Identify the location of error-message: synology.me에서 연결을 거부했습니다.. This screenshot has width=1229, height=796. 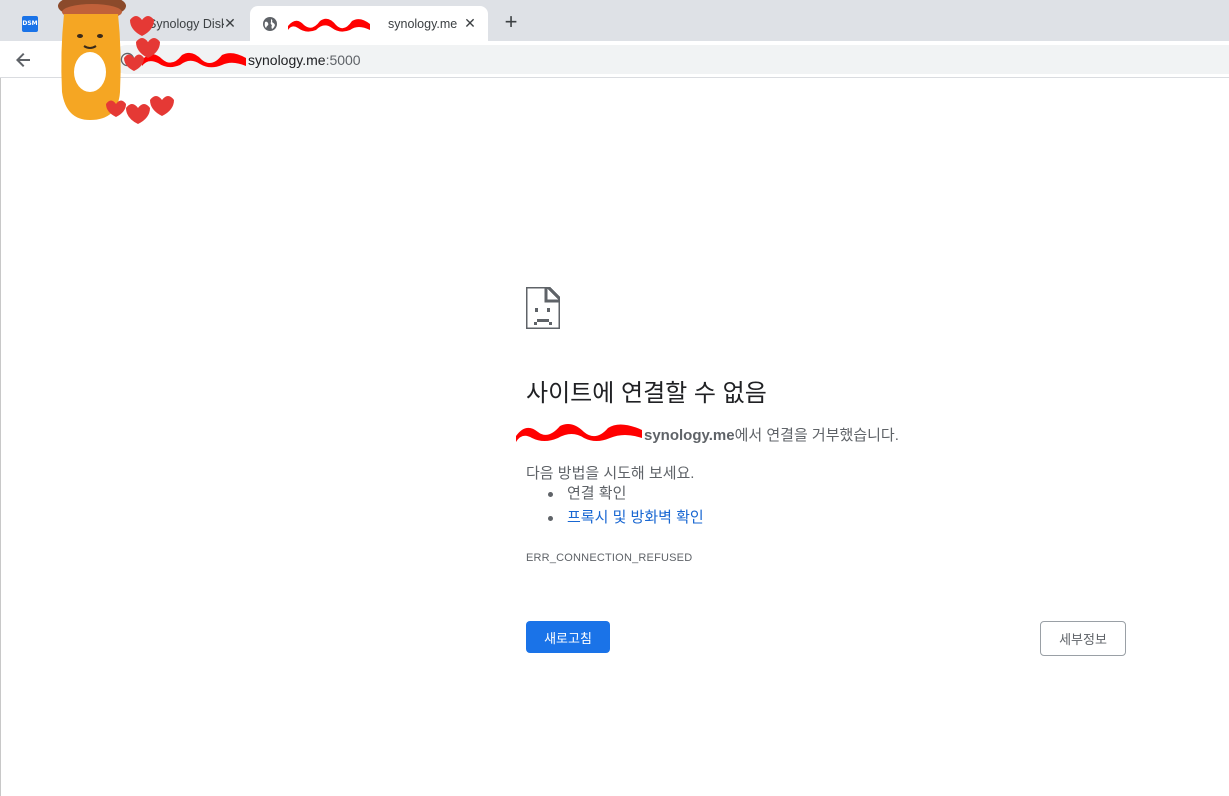
(712, 434).